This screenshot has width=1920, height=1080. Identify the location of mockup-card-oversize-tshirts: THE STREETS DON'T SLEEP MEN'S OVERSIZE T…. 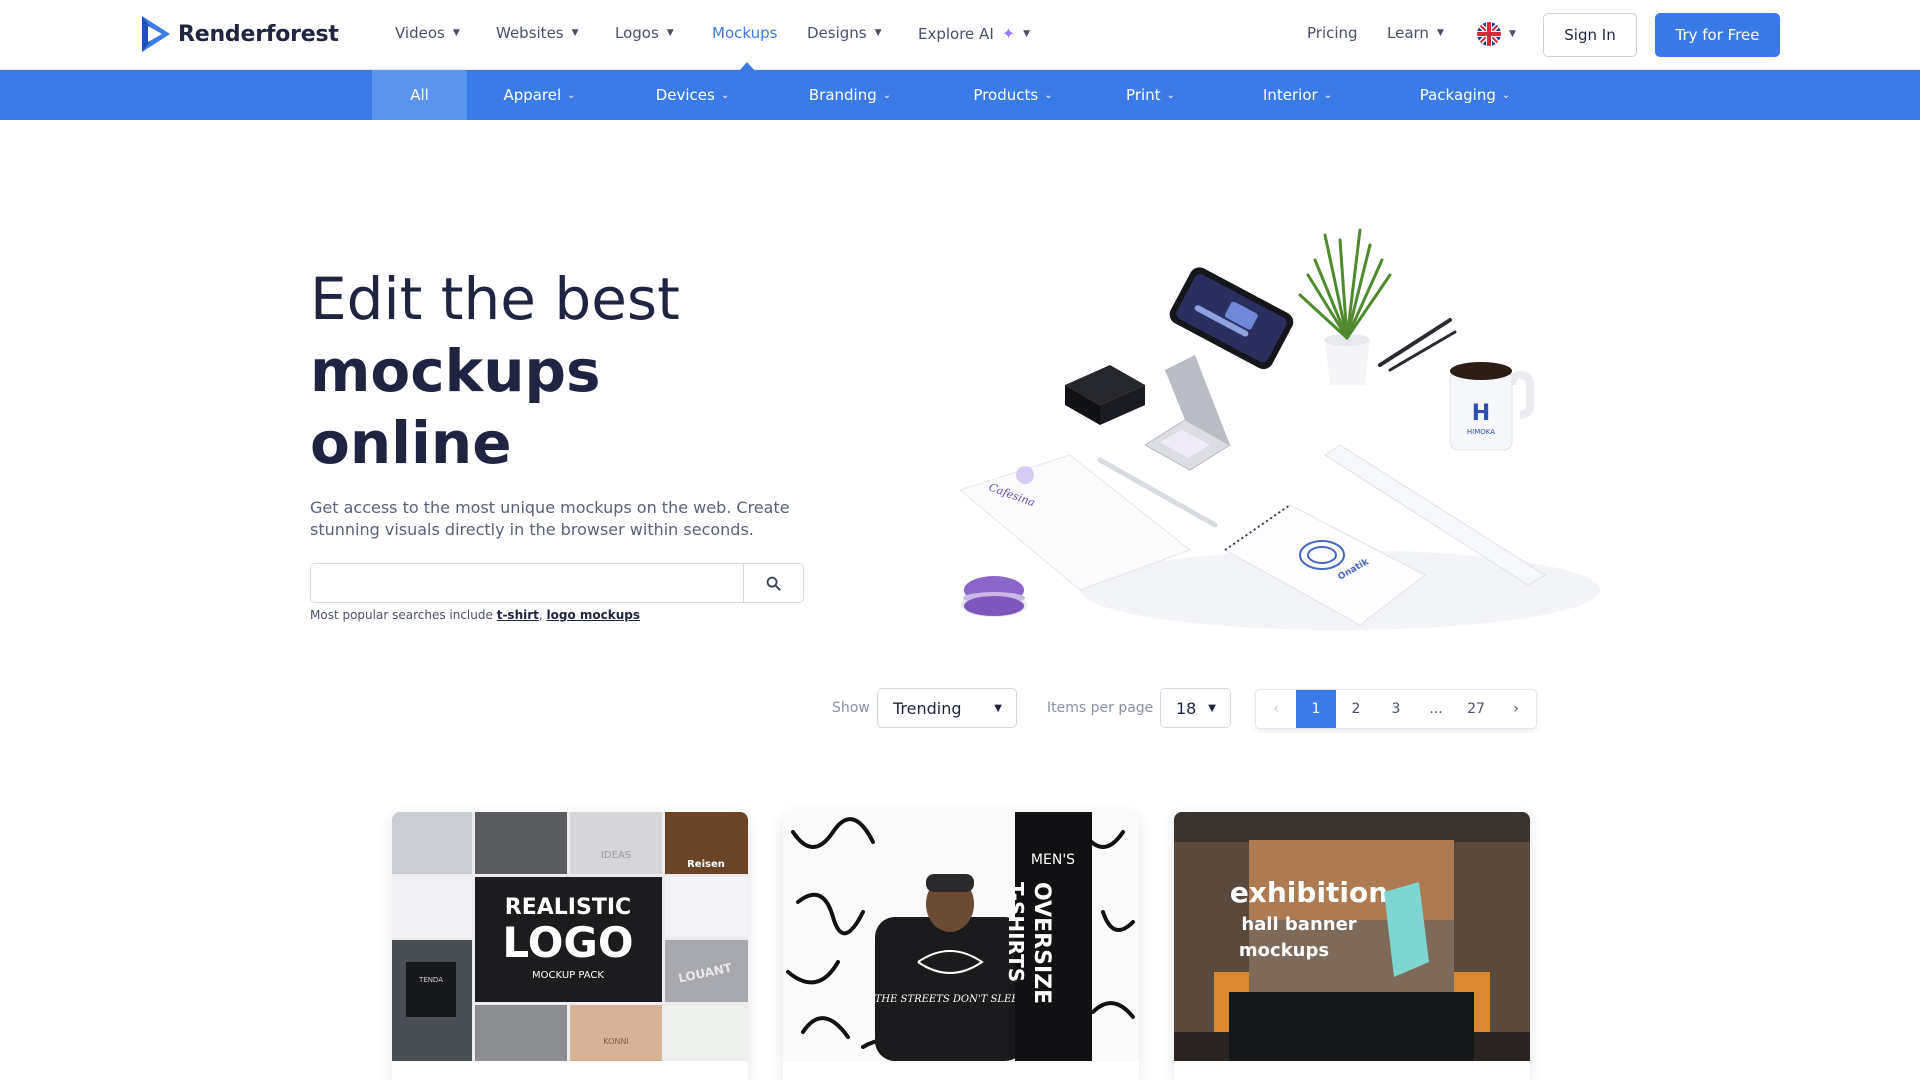
(961, 946).